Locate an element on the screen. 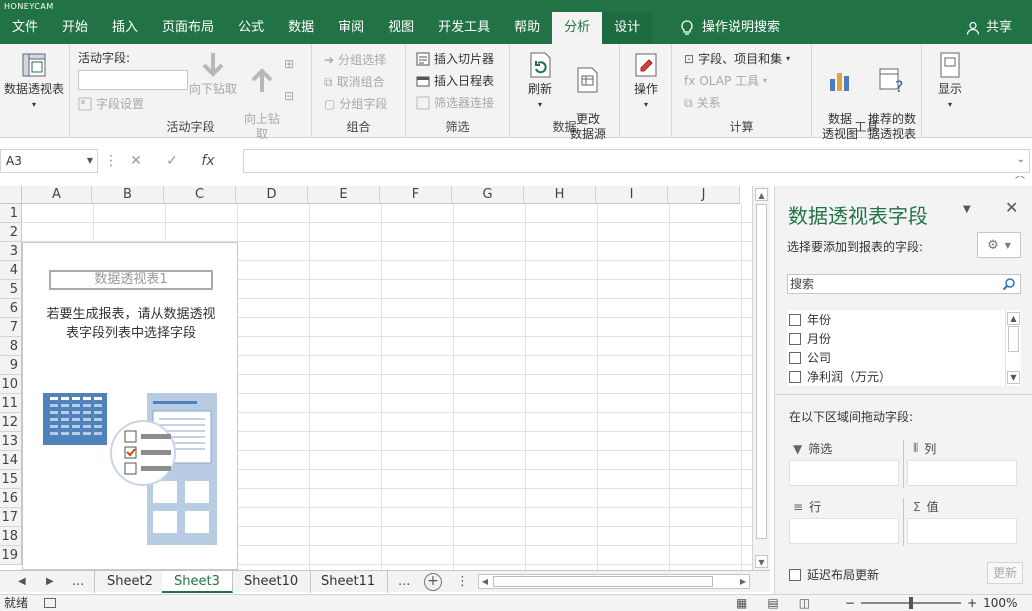 This screenshot has height=611, width=1032. row-header: 8 is located at coordinates (11, 346).